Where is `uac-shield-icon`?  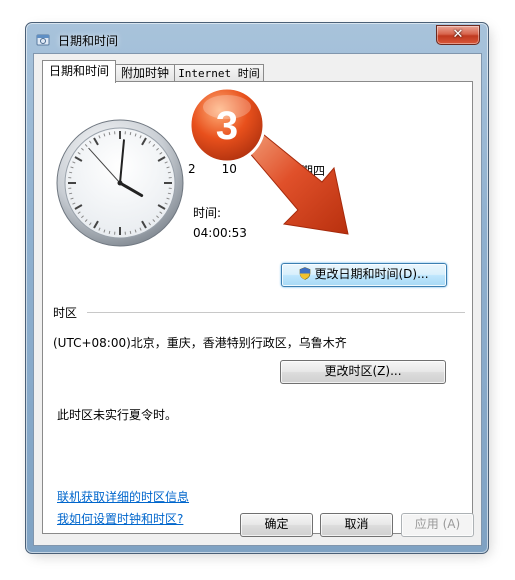 uac-shield-icon is located at coordinates (305, 273).